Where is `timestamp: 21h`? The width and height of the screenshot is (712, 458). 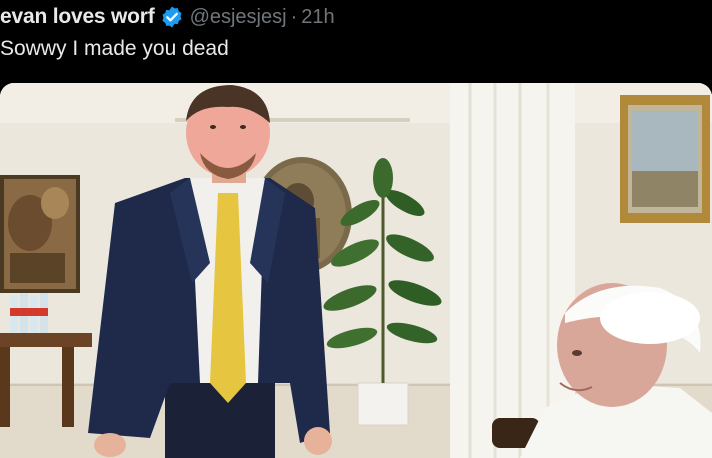 timestamp: 21h is located at coordinates (317, 17).